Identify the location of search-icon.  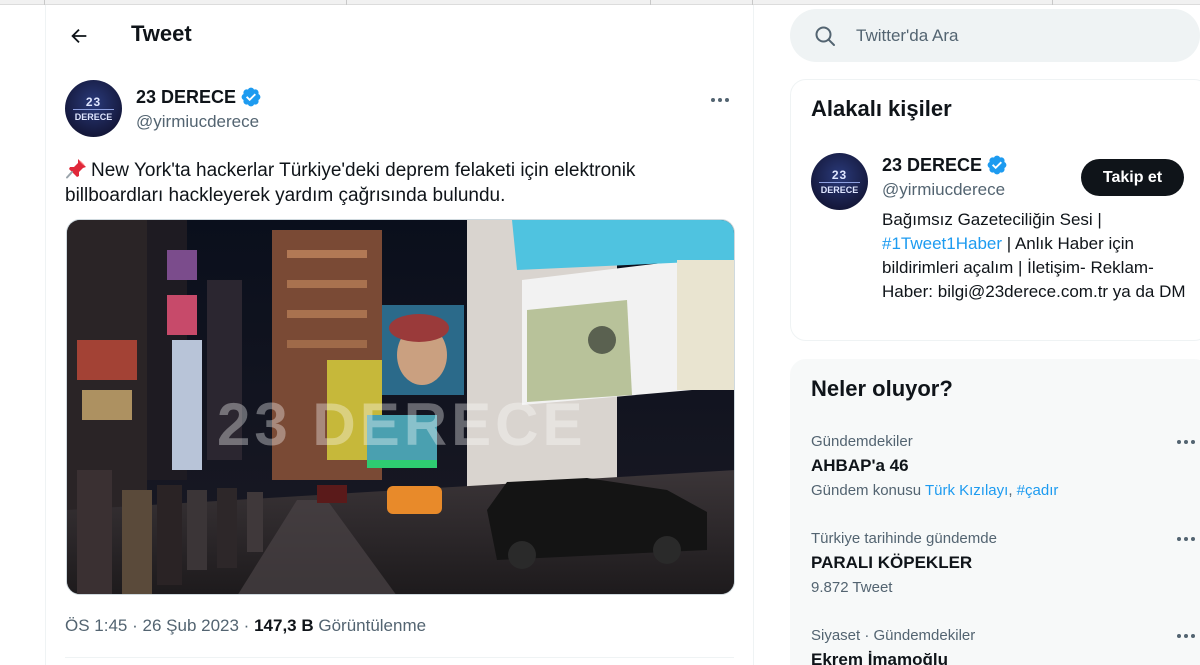
(825, 36).